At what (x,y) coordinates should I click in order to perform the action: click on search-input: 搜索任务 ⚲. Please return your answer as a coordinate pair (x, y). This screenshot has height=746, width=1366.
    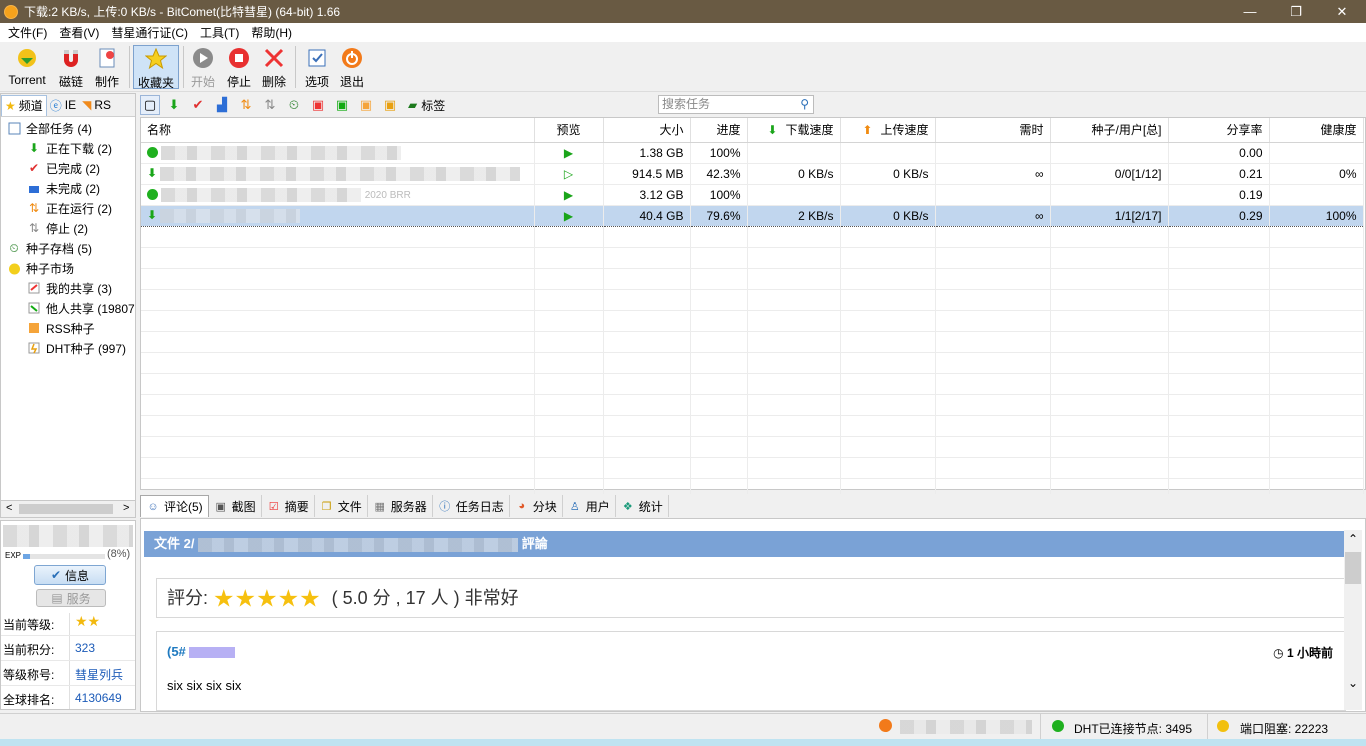
    Looking at the image, I should click on (736, 104).